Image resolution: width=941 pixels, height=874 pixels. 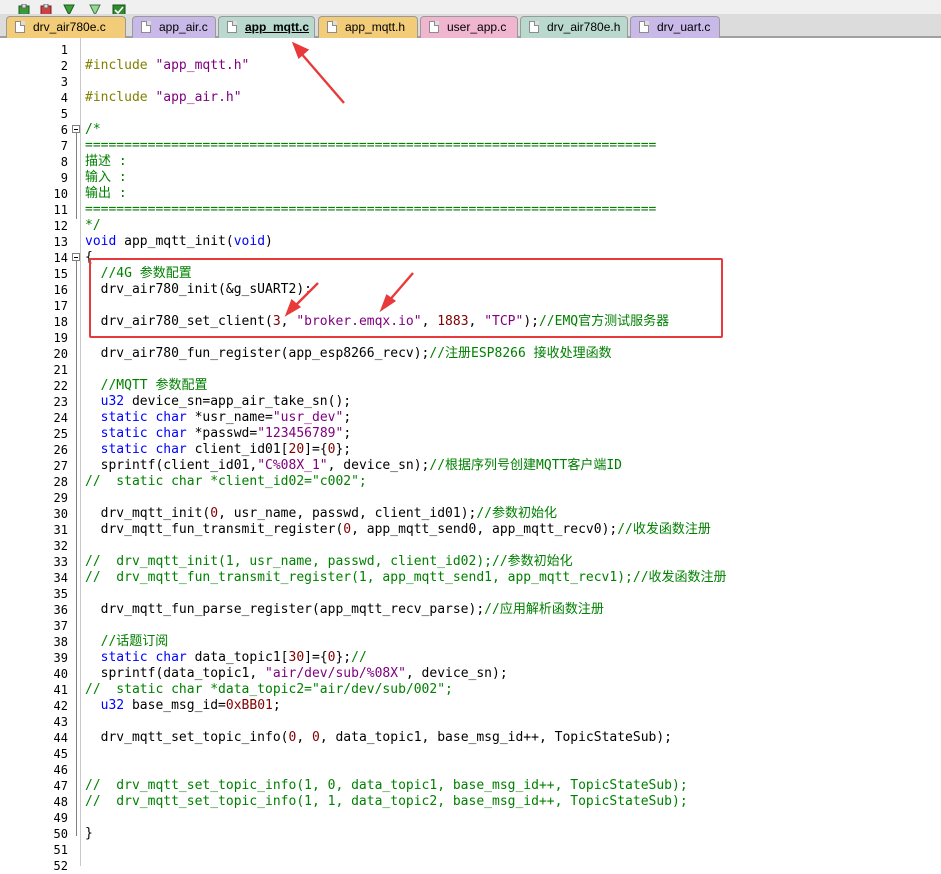 What do you see at coordinates (469, 27) in the screenshot?
I see `tab-user-app-c: user_app.c` at bounding box center [469, 27].